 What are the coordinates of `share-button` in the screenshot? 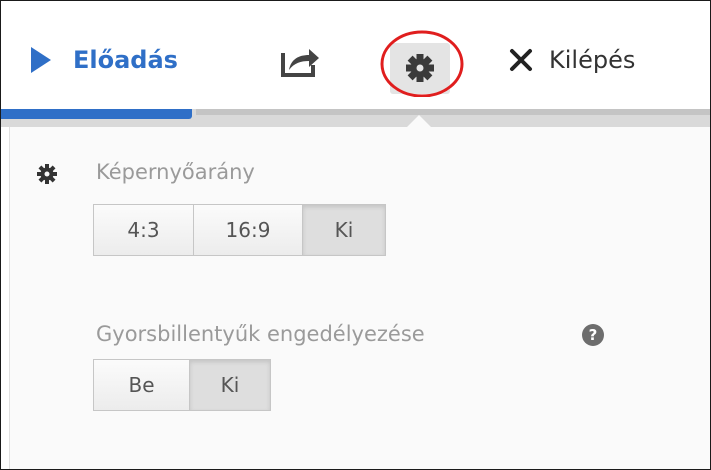 It's located at (301, 61).